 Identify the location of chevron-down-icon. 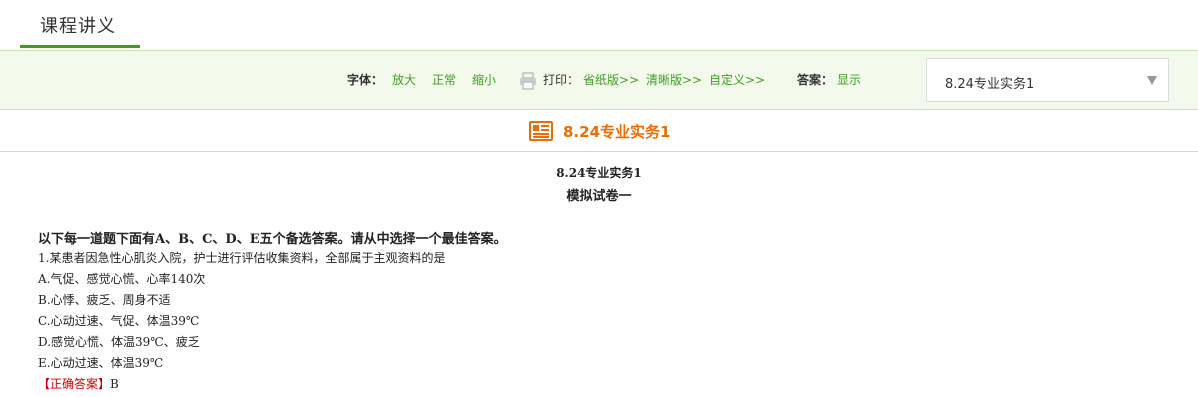
(1152, 80).